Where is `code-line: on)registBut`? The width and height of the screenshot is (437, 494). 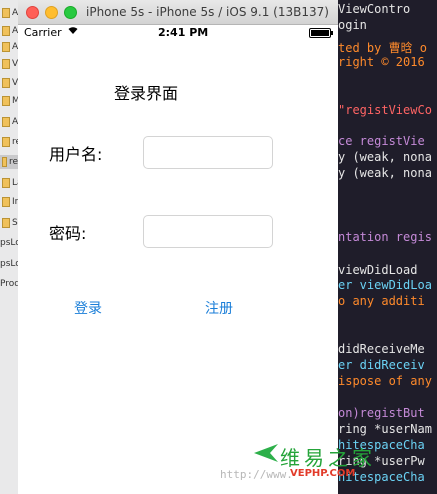
code-line: on)registBut is located at coordinates (381, 413).